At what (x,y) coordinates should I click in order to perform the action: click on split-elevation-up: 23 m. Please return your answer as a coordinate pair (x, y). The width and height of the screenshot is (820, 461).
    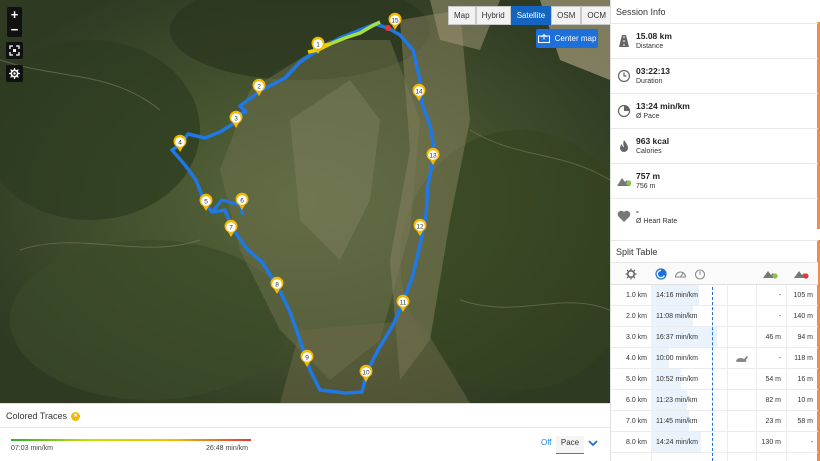
    Looking at the image, I should click on (773, 421).